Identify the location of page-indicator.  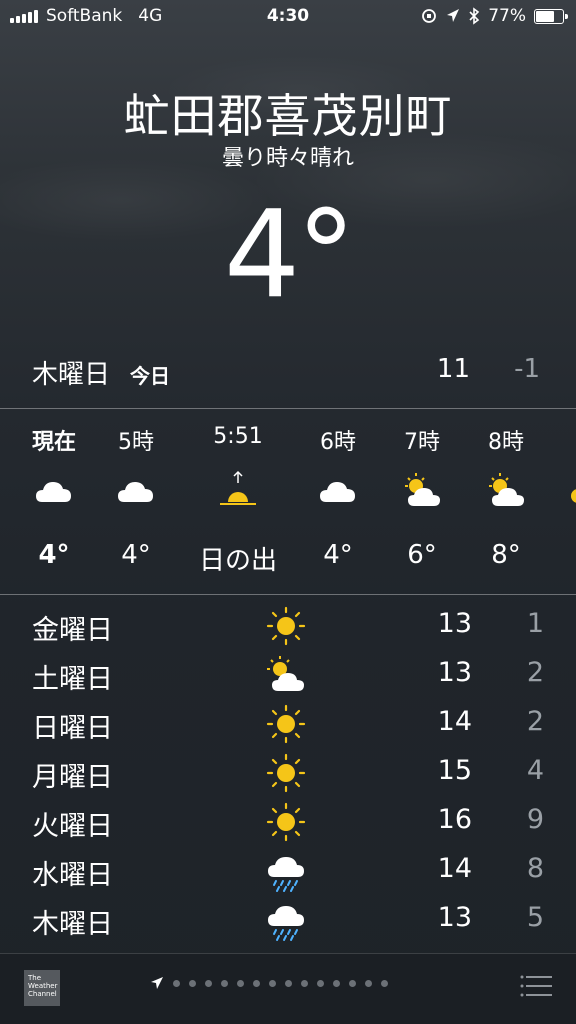
(269, 983).